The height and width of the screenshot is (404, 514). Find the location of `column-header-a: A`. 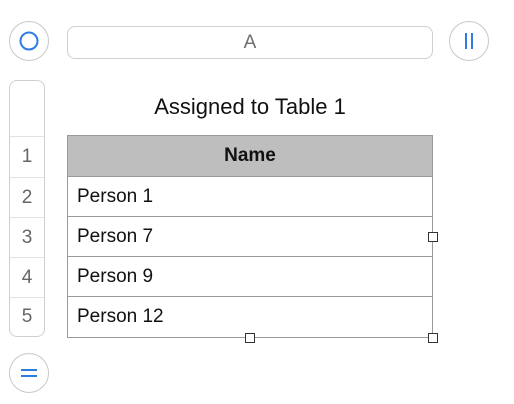

column-header-a: A is located at coordinates (250, 42).